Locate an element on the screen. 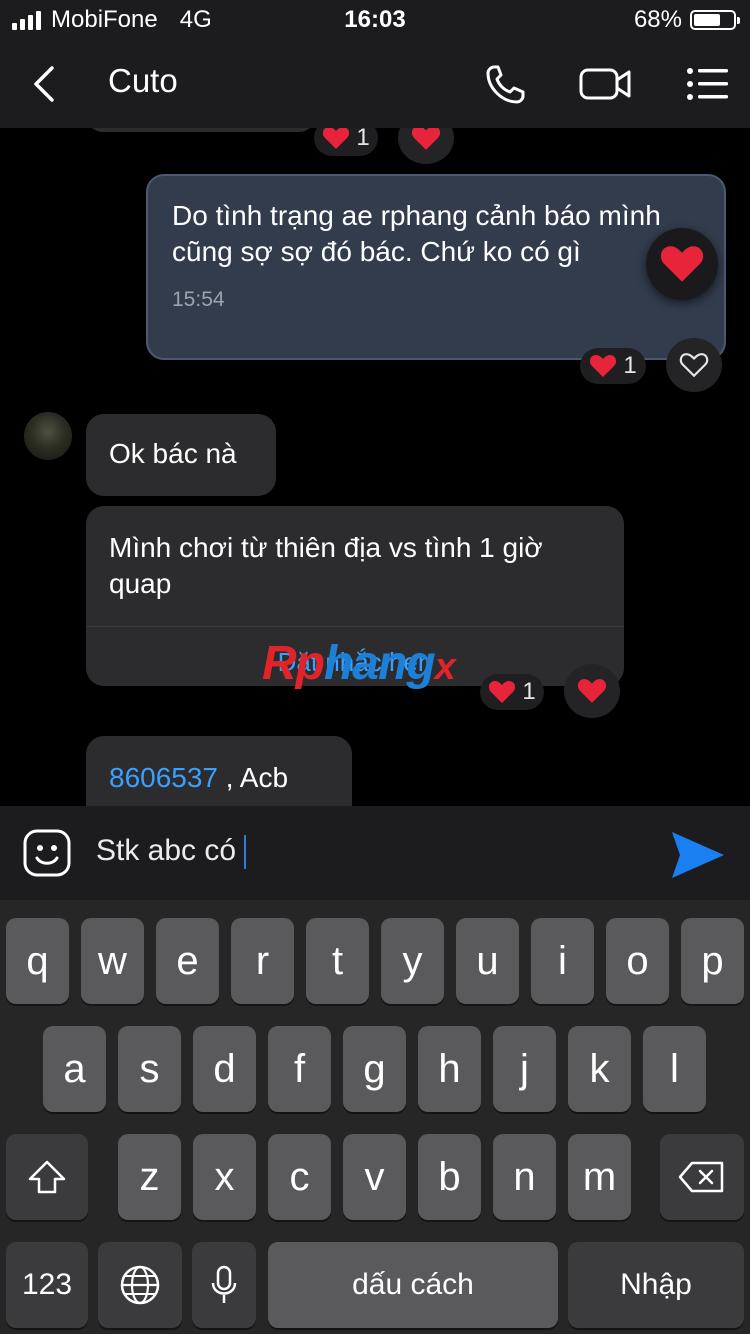 This screenshot has height=1334, width=750. send-icon is located at coordinates (697, 855).